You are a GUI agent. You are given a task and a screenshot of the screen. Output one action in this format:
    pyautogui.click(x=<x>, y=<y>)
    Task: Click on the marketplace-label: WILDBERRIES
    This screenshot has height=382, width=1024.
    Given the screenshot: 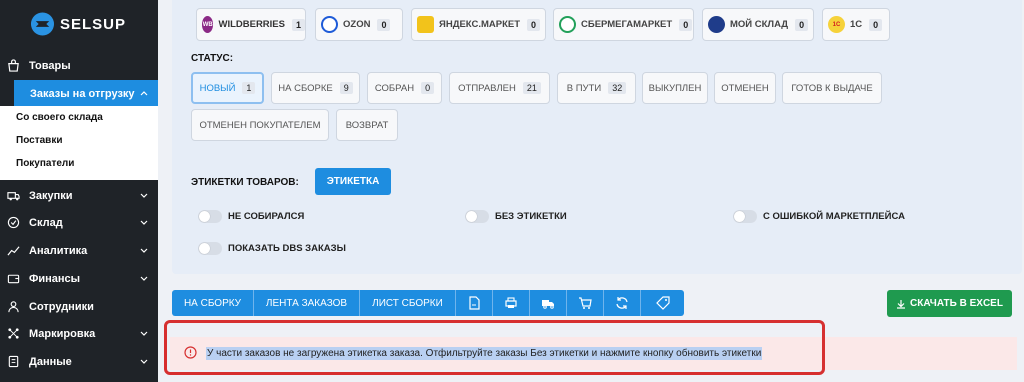 What is the action you would take?
    pyautogui.click(x=251, y=24)
    